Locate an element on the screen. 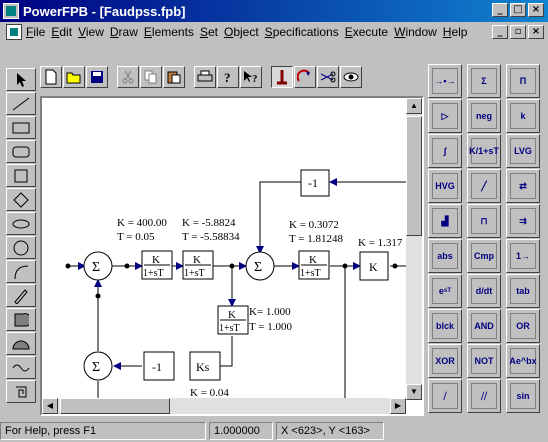  palette-negation-block: neg is located at coordinates (484, 116).